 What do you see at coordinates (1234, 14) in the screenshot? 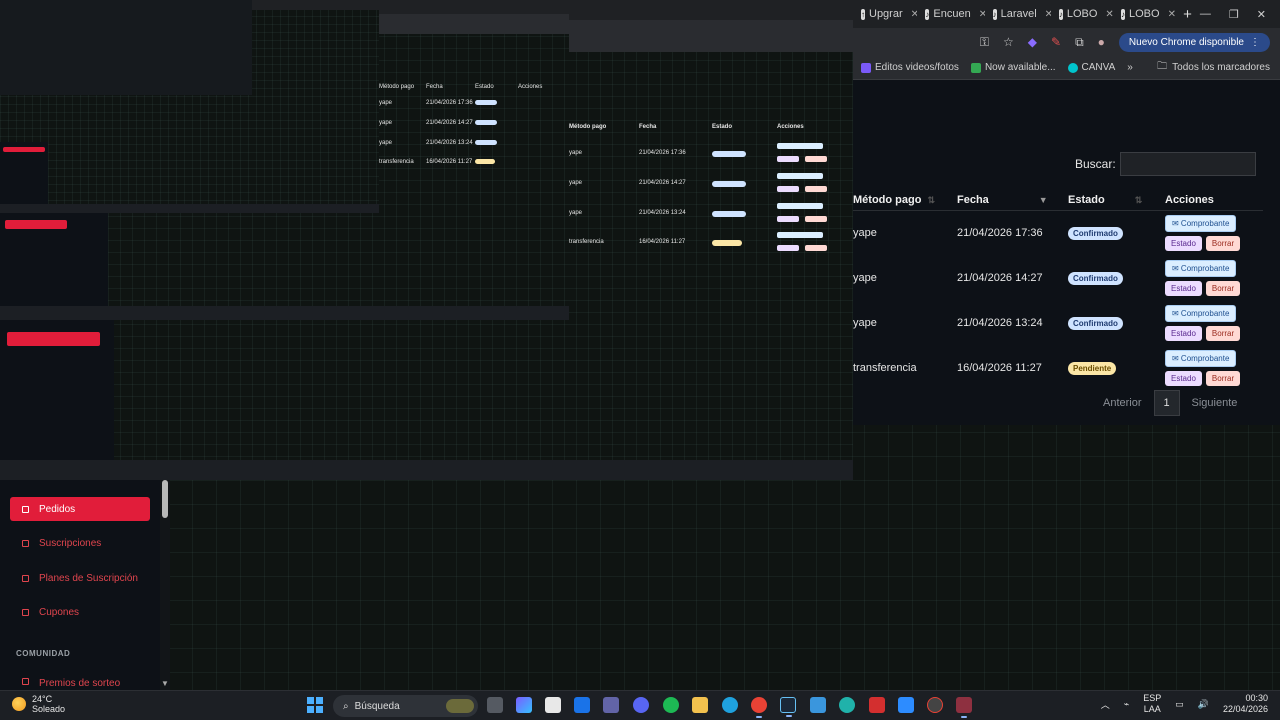
I see `maximize-icon: ❐` at bounding box center [1234, 14].